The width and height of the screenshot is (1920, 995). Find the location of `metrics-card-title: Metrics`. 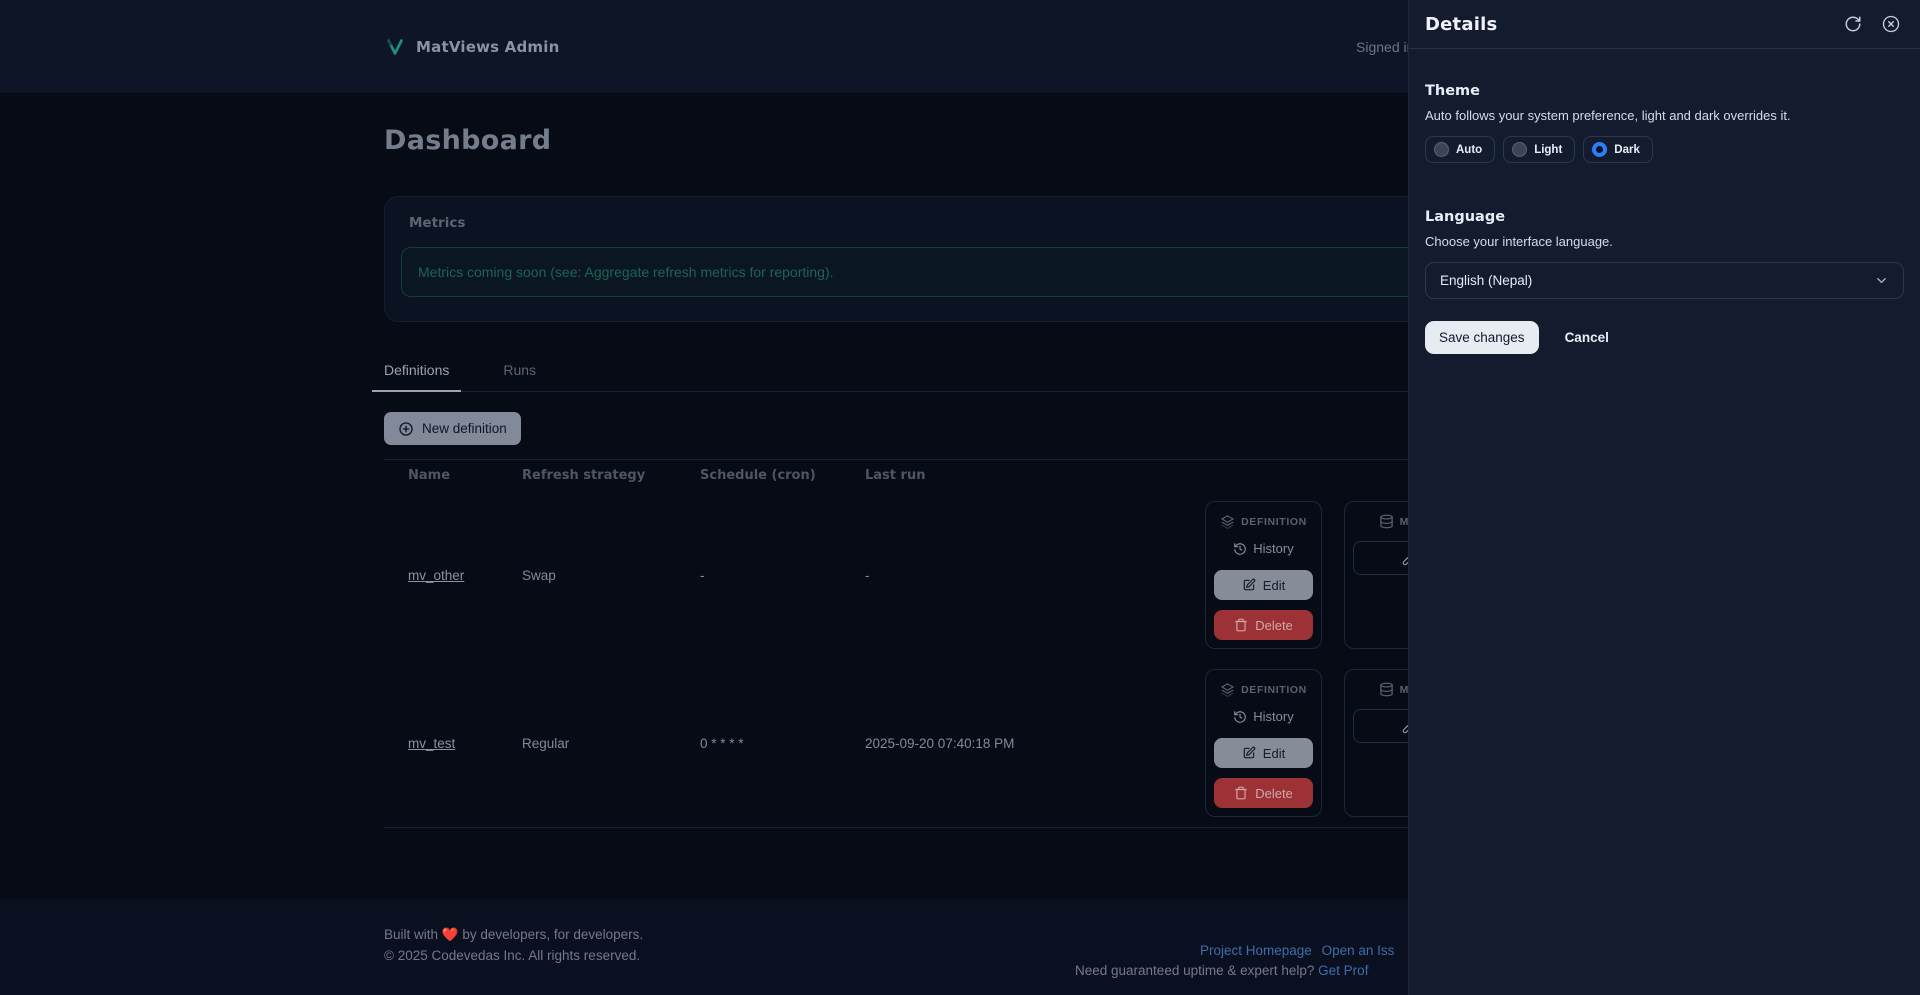

metrics-card-title: Metrics is located at coordinates (437, 223).